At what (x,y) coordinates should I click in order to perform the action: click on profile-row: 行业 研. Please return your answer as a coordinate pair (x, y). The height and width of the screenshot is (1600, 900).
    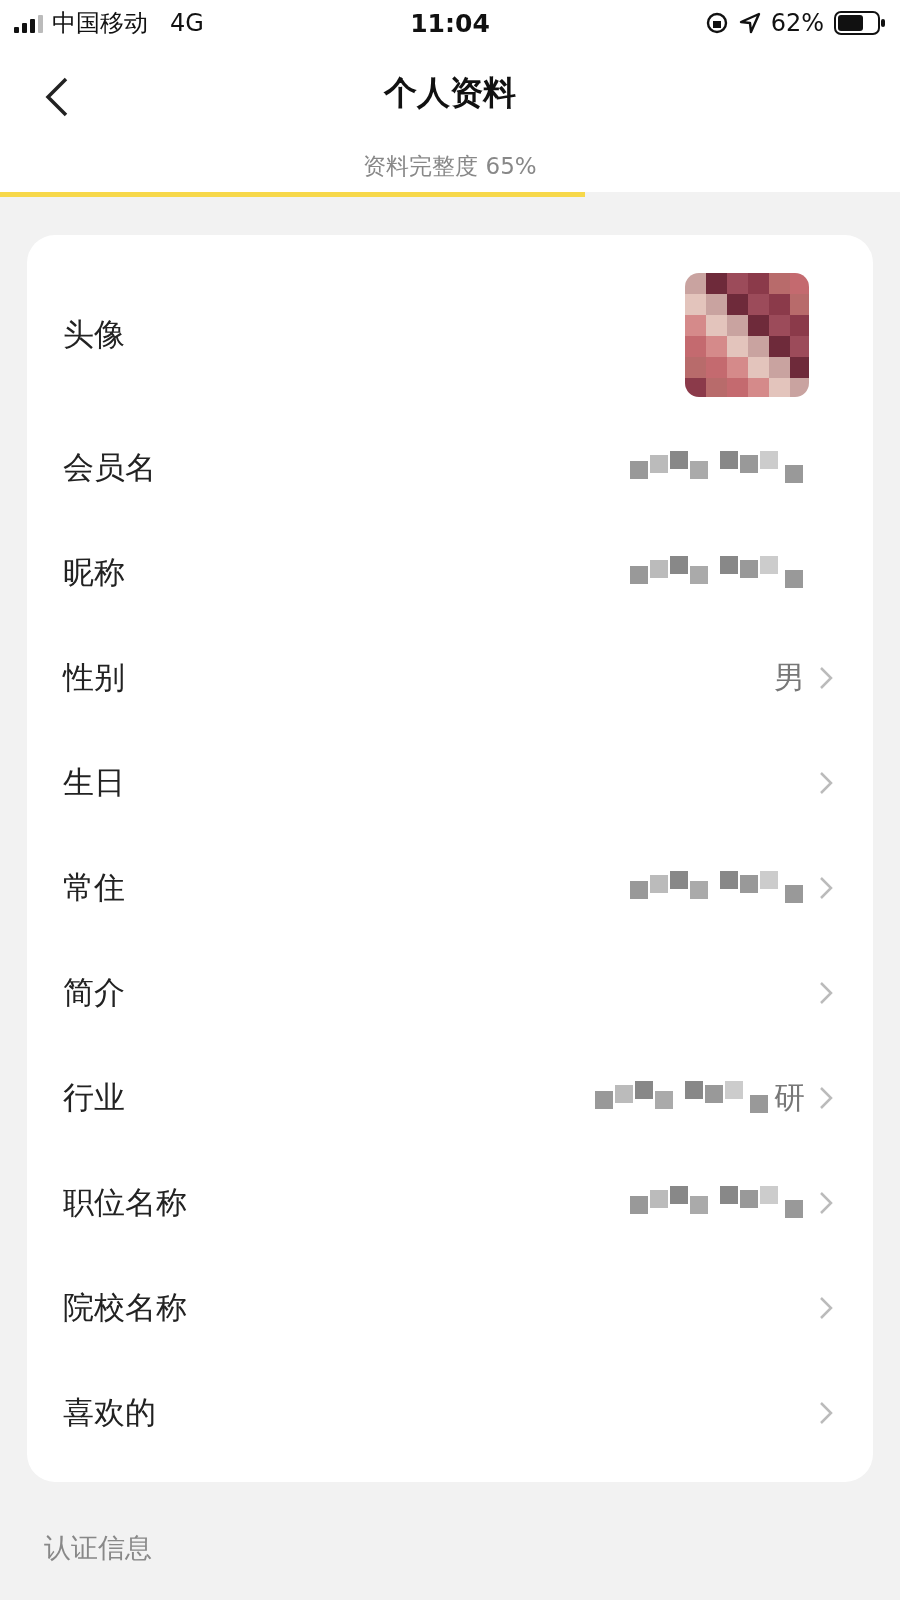
    Looking at the image, I should click on (450, 1097).